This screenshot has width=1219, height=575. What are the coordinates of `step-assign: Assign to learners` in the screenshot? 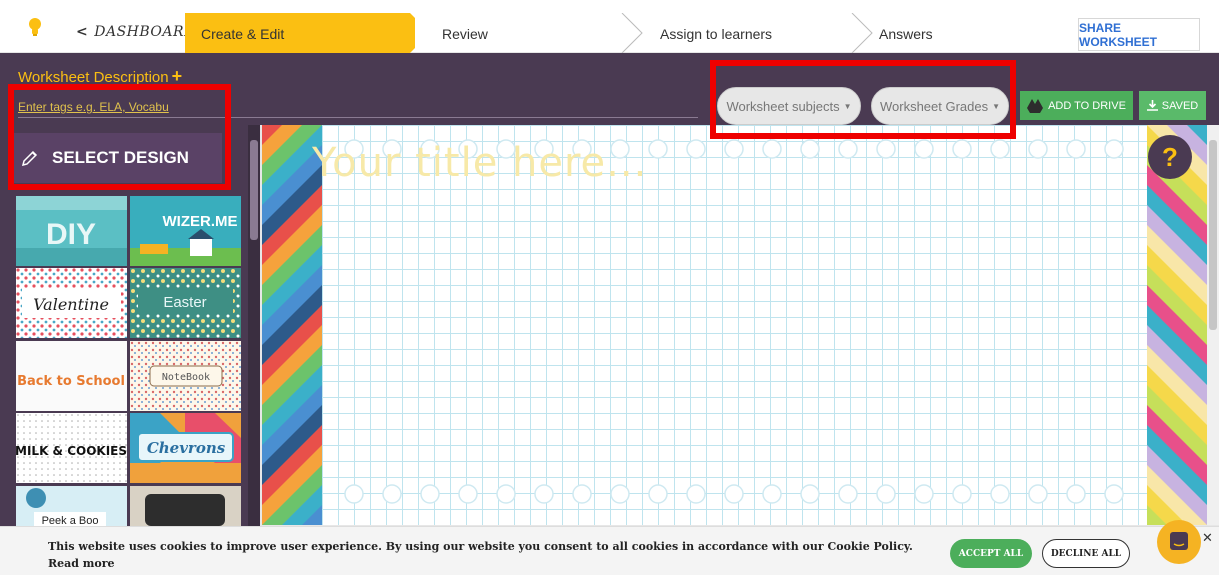 It's located at (716, 34).